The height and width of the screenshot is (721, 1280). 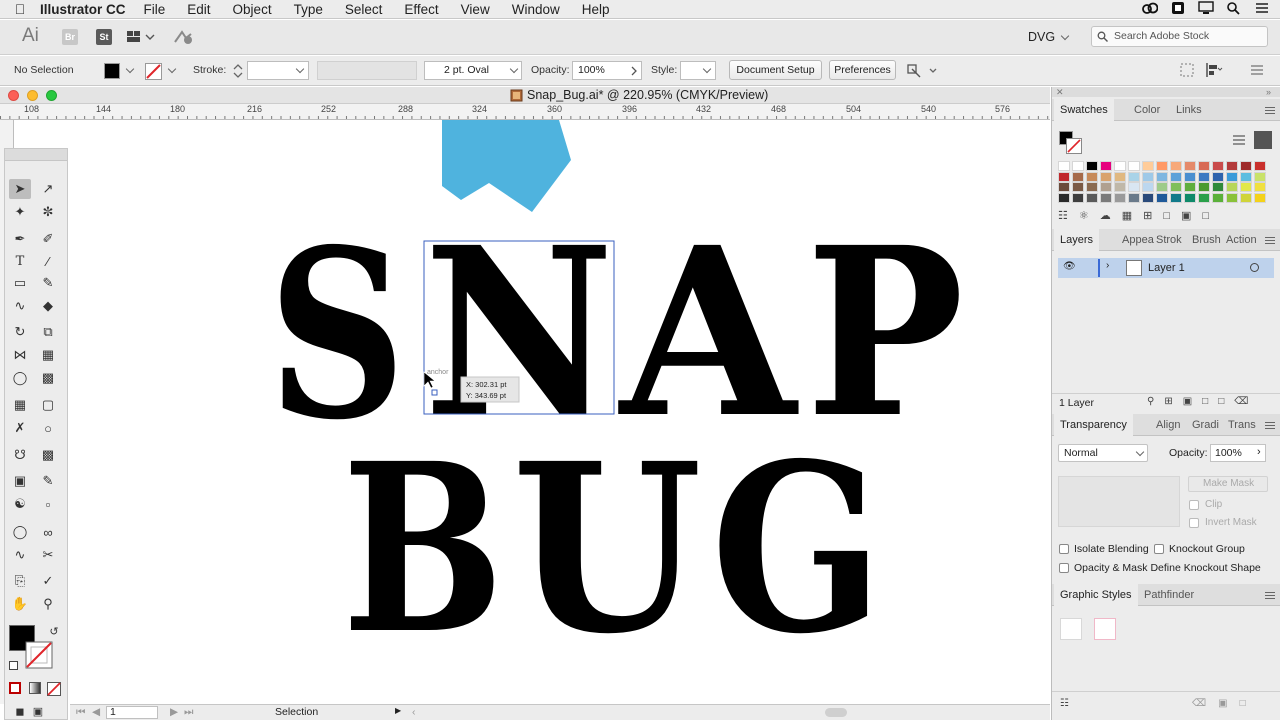 I want to click on layer-row: 👁 › Layer 1, so click(x=1166, y=268).